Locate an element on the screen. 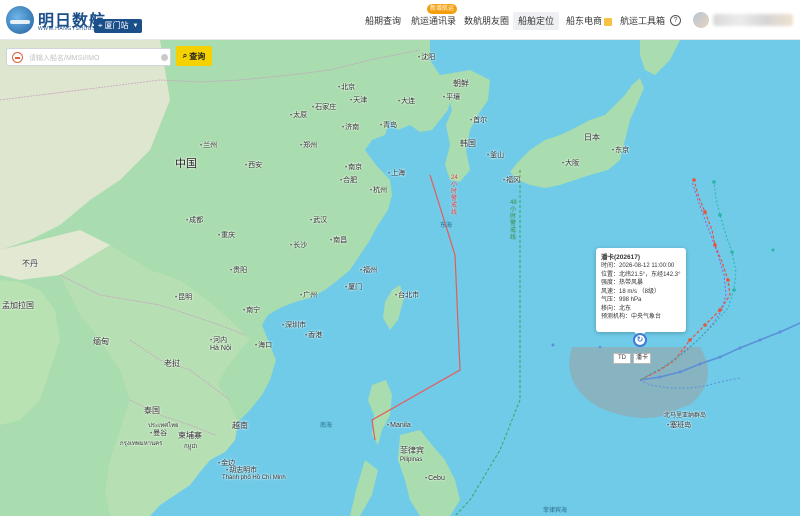  city-cebu: Cebu is located at coordinates (435, 478).